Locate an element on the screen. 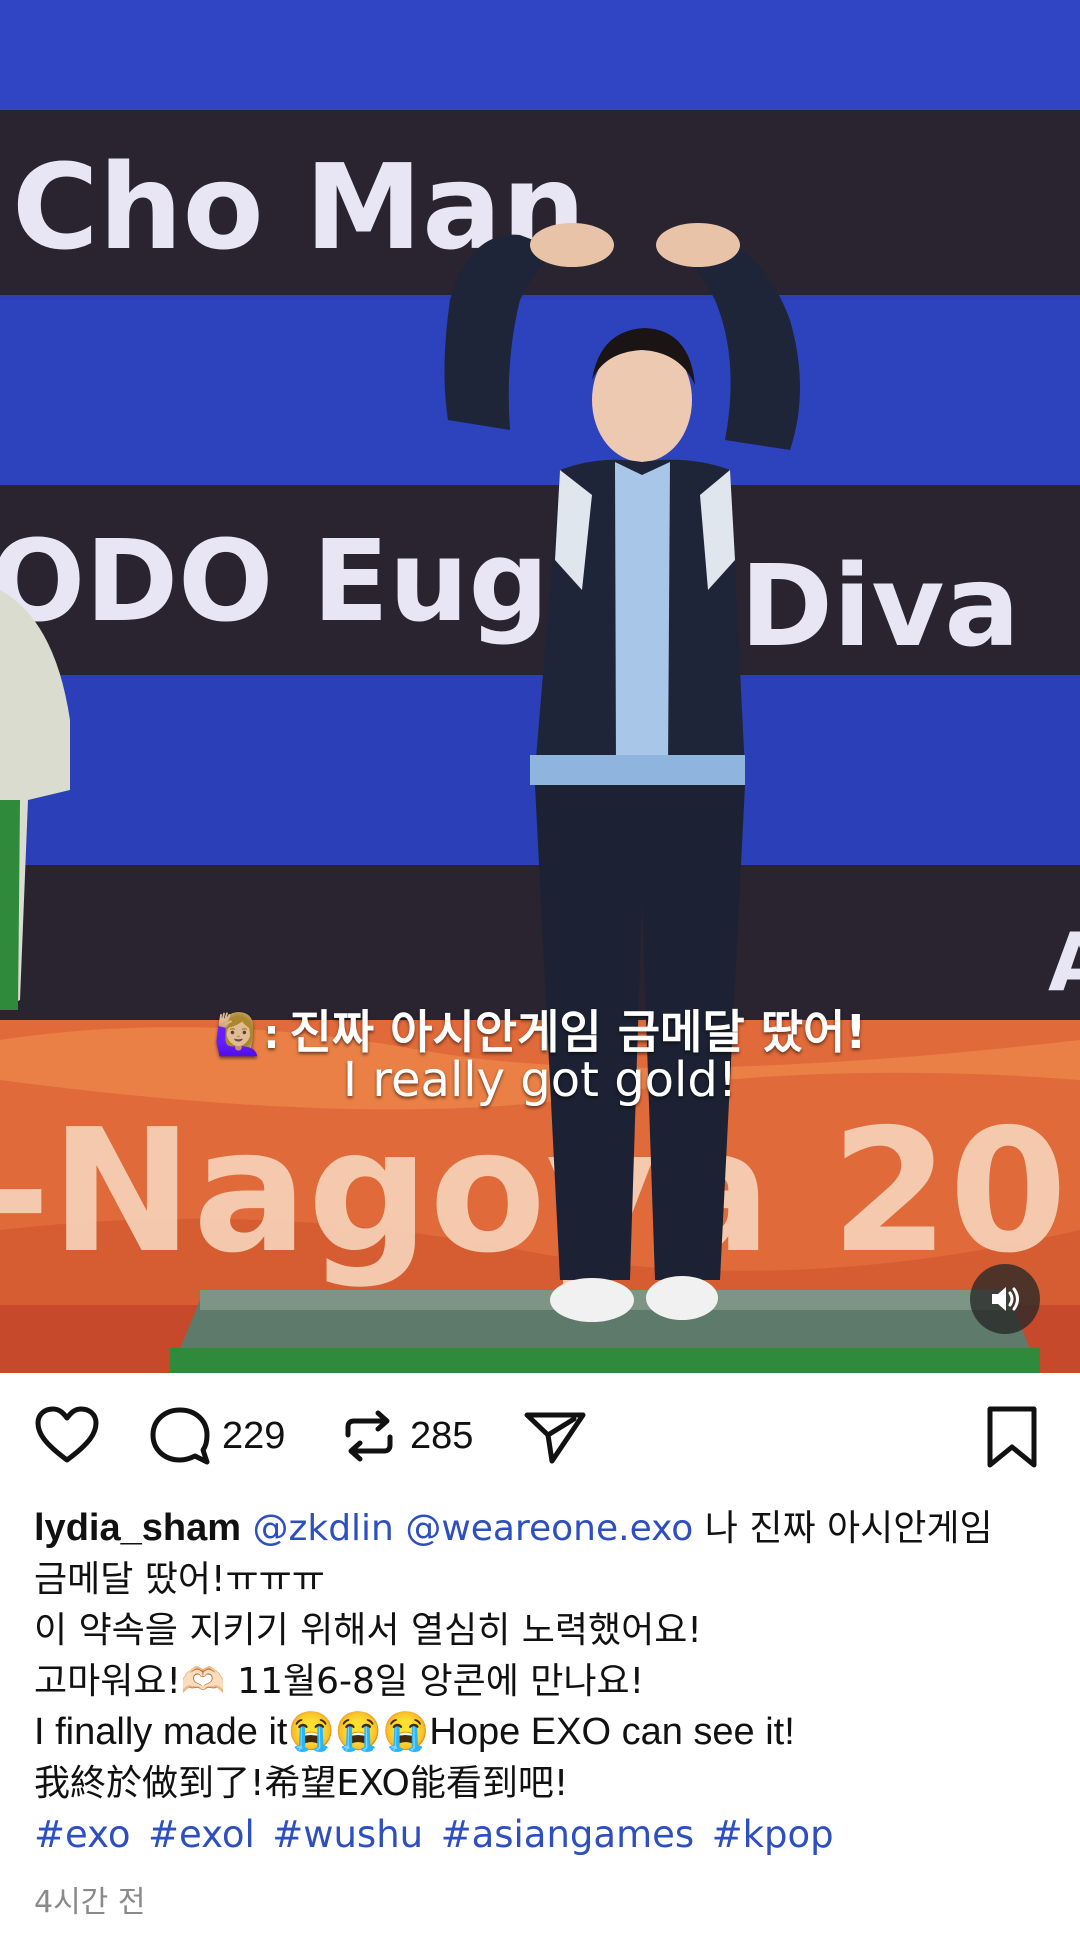 This screenshot has width=1080, height=1936. share-button is located at coordinates (555, 1436).